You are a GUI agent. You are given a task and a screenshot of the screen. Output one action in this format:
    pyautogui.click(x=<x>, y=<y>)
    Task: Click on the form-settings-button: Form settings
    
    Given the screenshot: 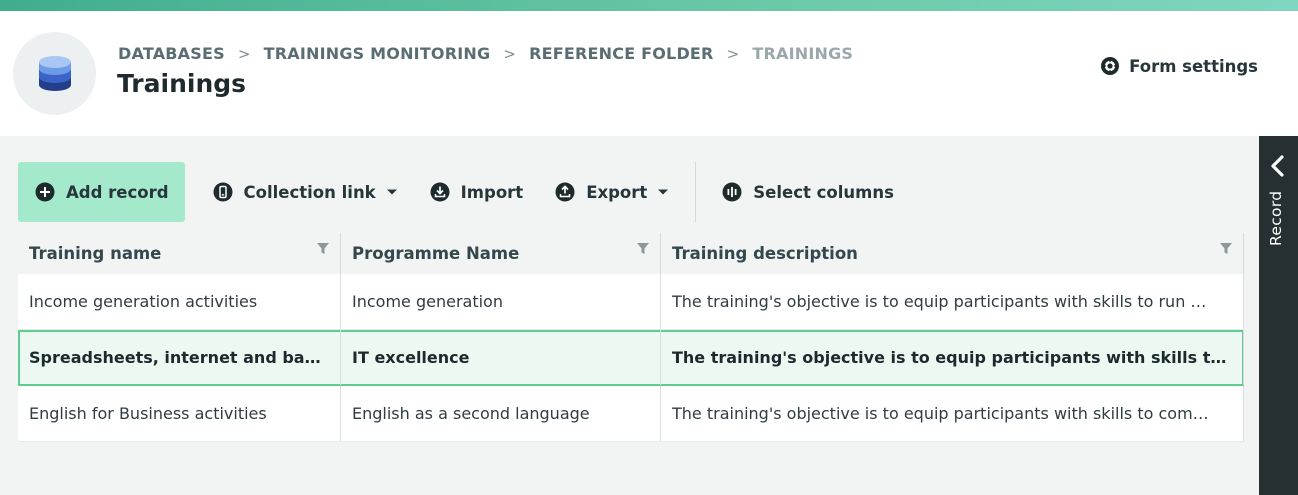 What is the action you would take?
    pyautogui.click(x=1179, y=66)
    